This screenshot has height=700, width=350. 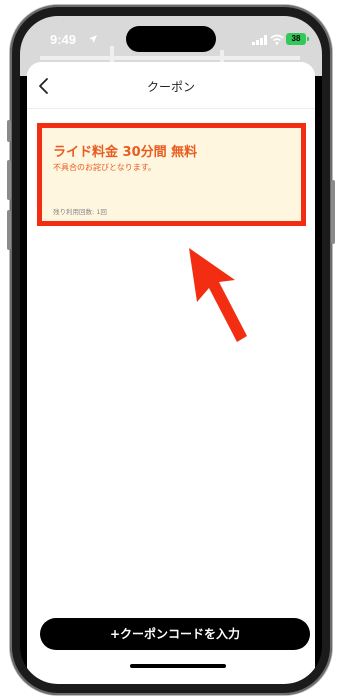 What do you see at coordinates (63, 39) in the screenshot?
I see `status-time: 9:49` at bounding box center [63, 39].